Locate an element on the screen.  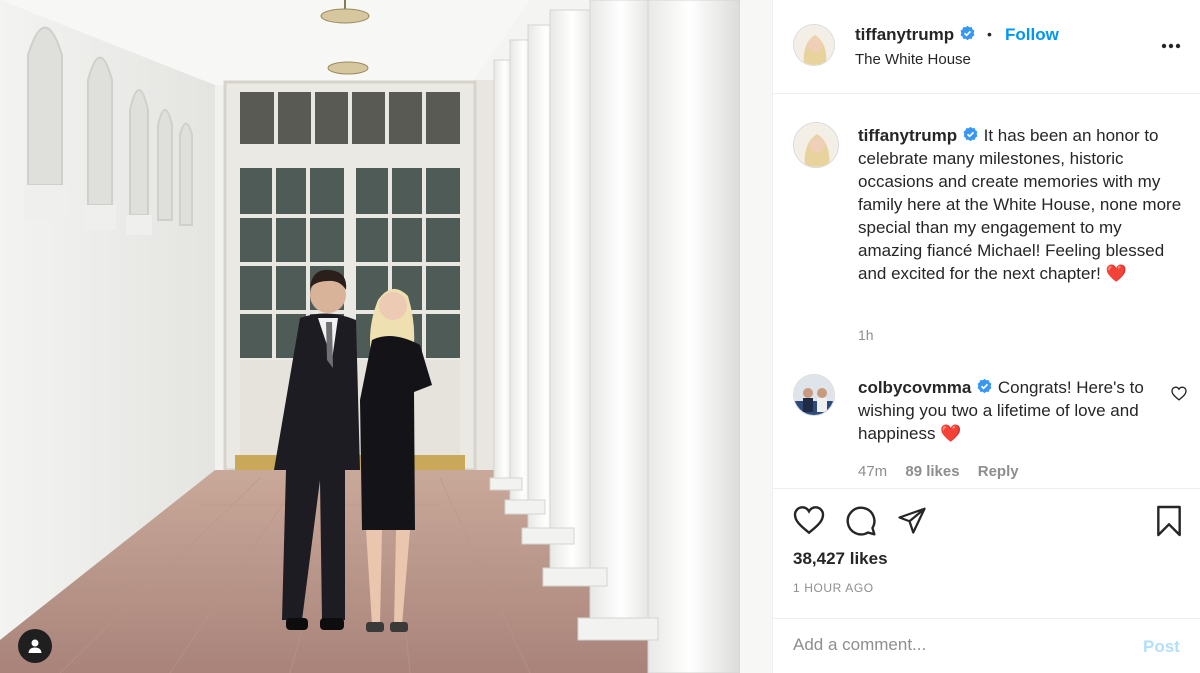
like-button is located at coordinates (809, 522).